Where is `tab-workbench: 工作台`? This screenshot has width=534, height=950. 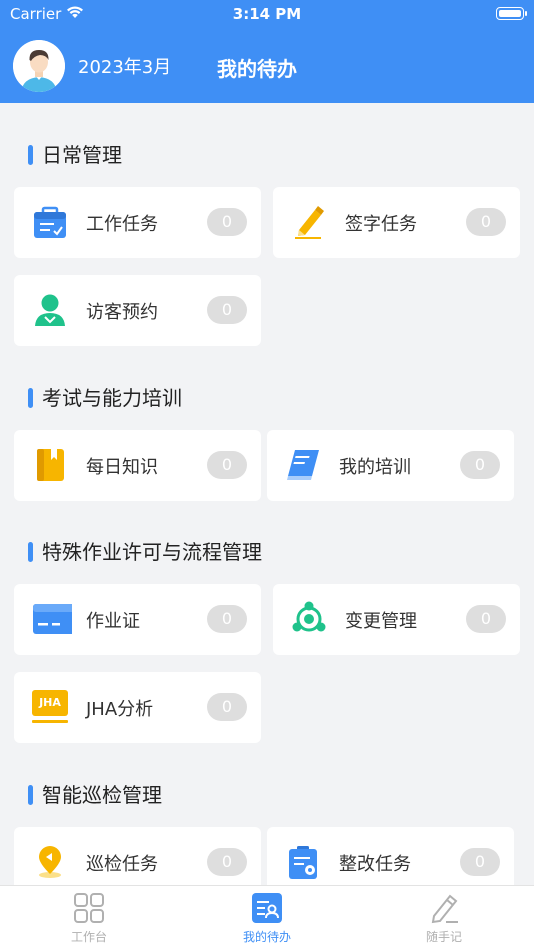 tab-workbench: 工作台 is located at coordinates (89, 918).